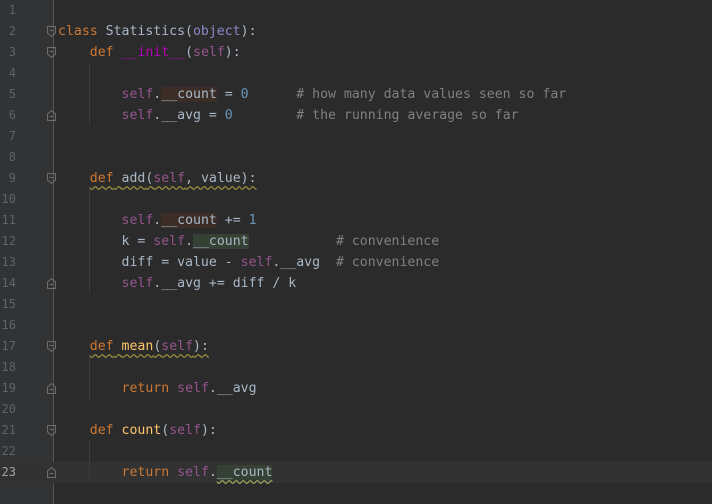 This screenshot has height=504, width=712. I want to click on code-line: 16, so click(356, 325).